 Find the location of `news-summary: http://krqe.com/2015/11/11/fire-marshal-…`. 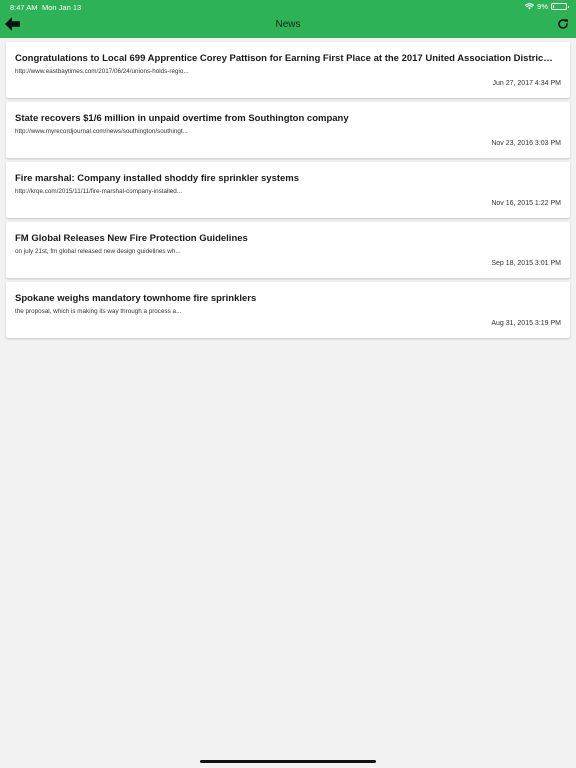

news-summary: http://krqe.com/2015/11/11/fire-marshal-… is located at coordinates (99, 191).